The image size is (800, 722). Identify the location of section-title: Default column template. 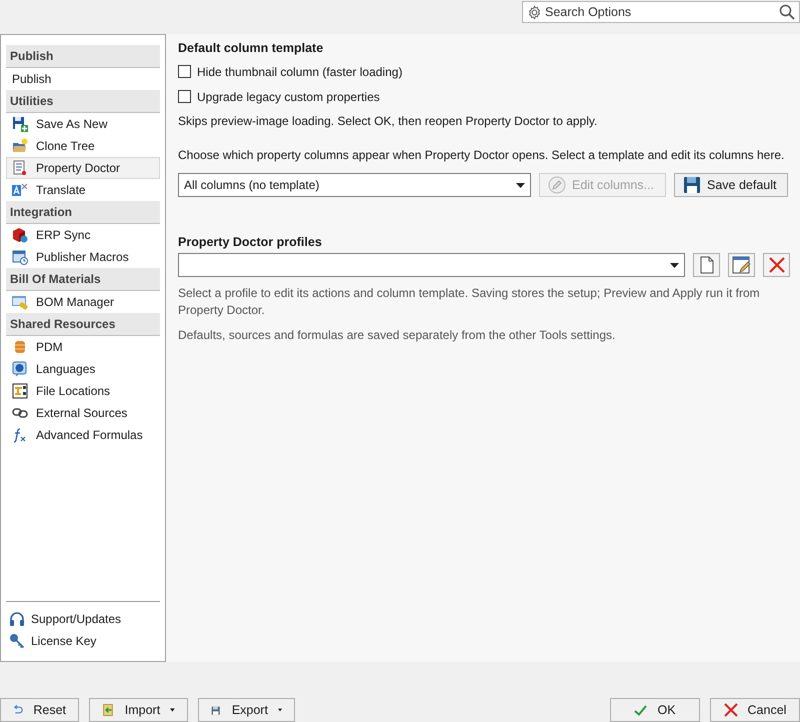
(251, 48).